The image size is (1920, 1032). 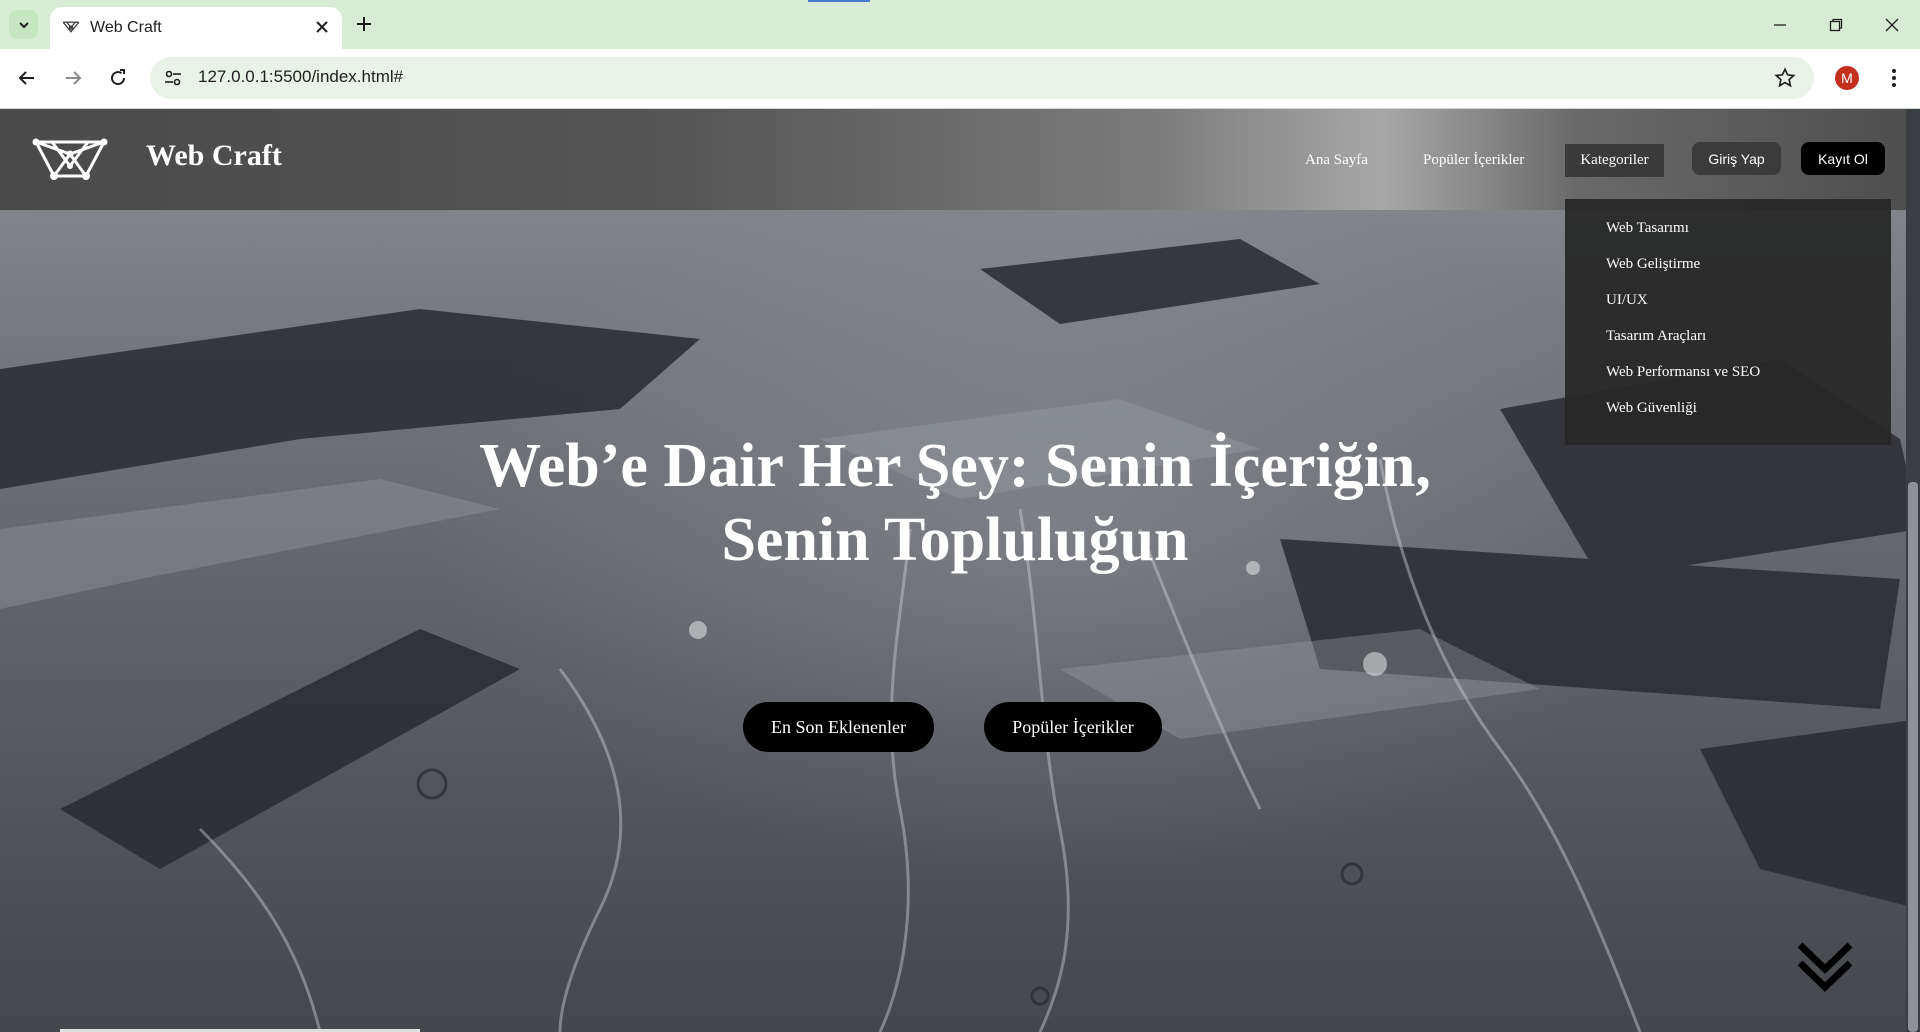 I want to click on browser-toolbar: 127.0.0.1:5500/index.html# M, so click(x=960, y=79).